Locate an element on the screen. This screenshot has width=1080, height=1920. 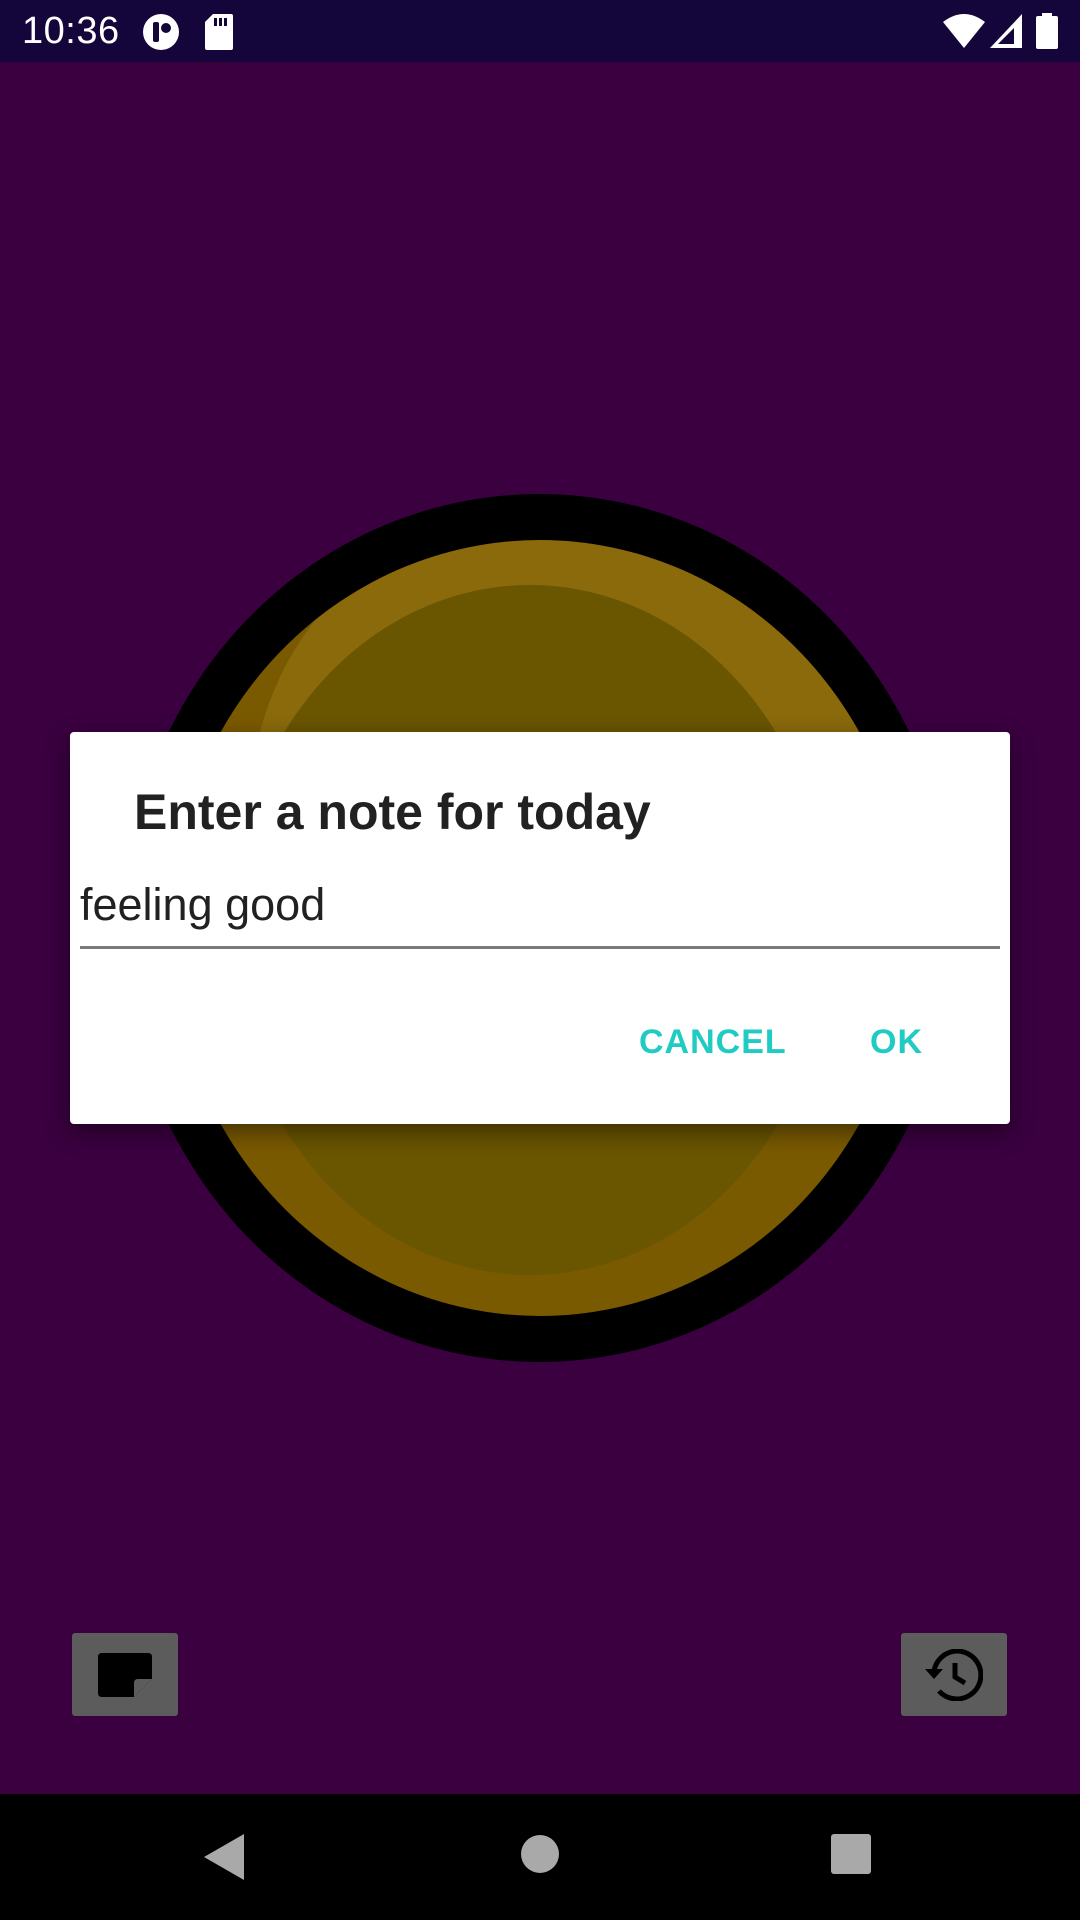
note-button is located at coordinates (125, 1674).